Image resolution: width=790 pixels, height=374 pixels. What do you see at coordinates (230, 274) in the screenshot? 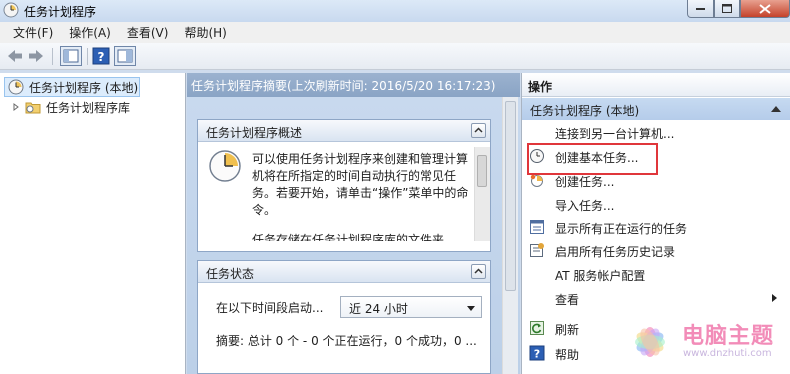
I see `task-status-title: 任务状态` at bounding box center [230, 274].